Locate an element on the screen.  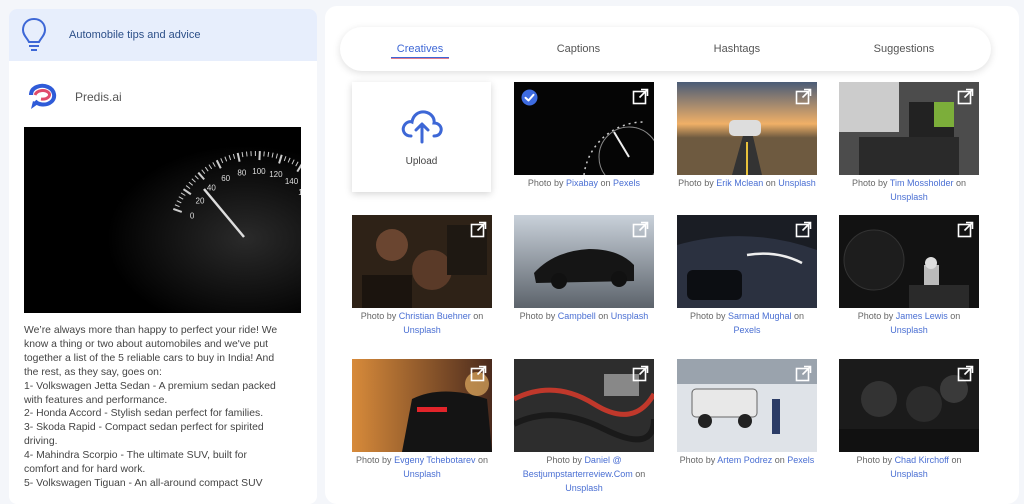
creative-card: Photo by Pixabay on Pexels is located at coordinates (584, 136).